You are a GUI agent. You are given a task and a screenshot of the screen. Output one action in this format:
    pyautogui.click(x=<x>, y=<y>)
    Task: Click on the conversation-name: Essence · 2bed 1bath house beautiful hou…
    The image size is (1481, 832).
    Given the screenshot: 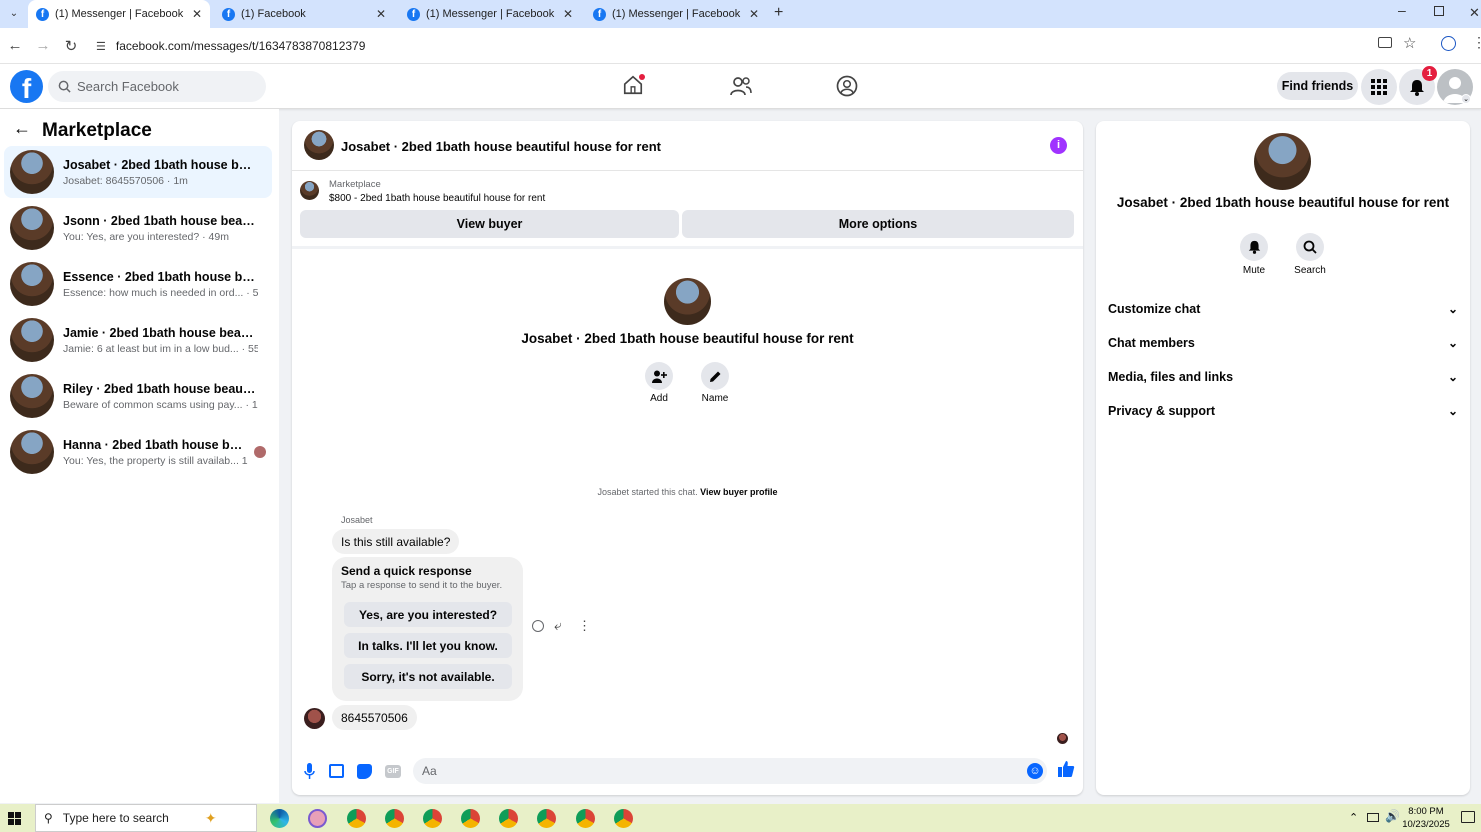 What is the action you would take?
    pyautogui.click(x=160, y=276)
    